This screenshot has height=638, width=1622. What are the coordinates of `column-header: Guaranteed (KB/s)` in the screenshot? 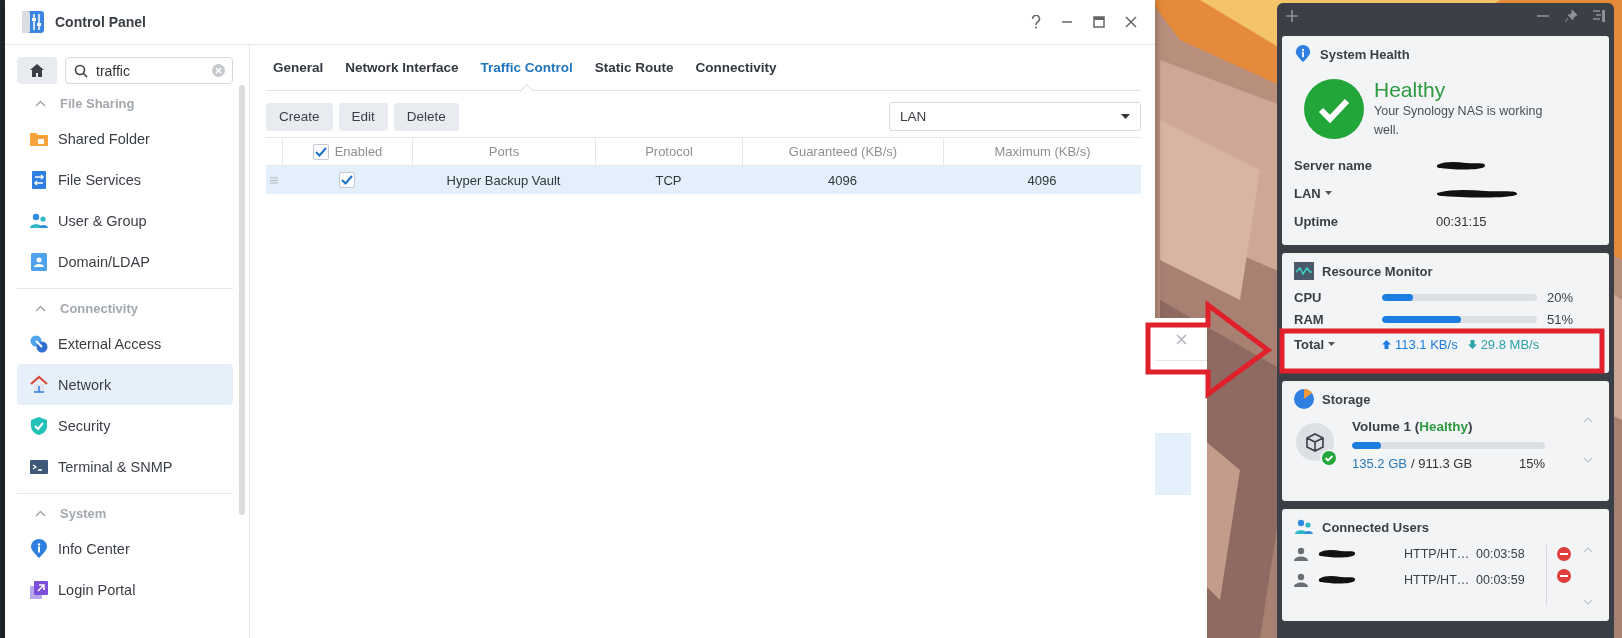 It's located at (843, 151).